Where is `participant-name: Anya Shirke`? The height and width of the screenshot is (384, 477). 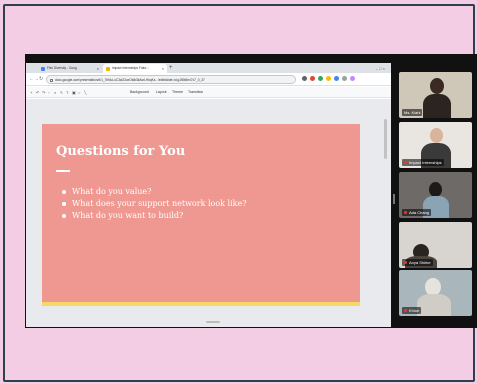 participant-name: Anya Shirke is located at coordinates (417, 262).